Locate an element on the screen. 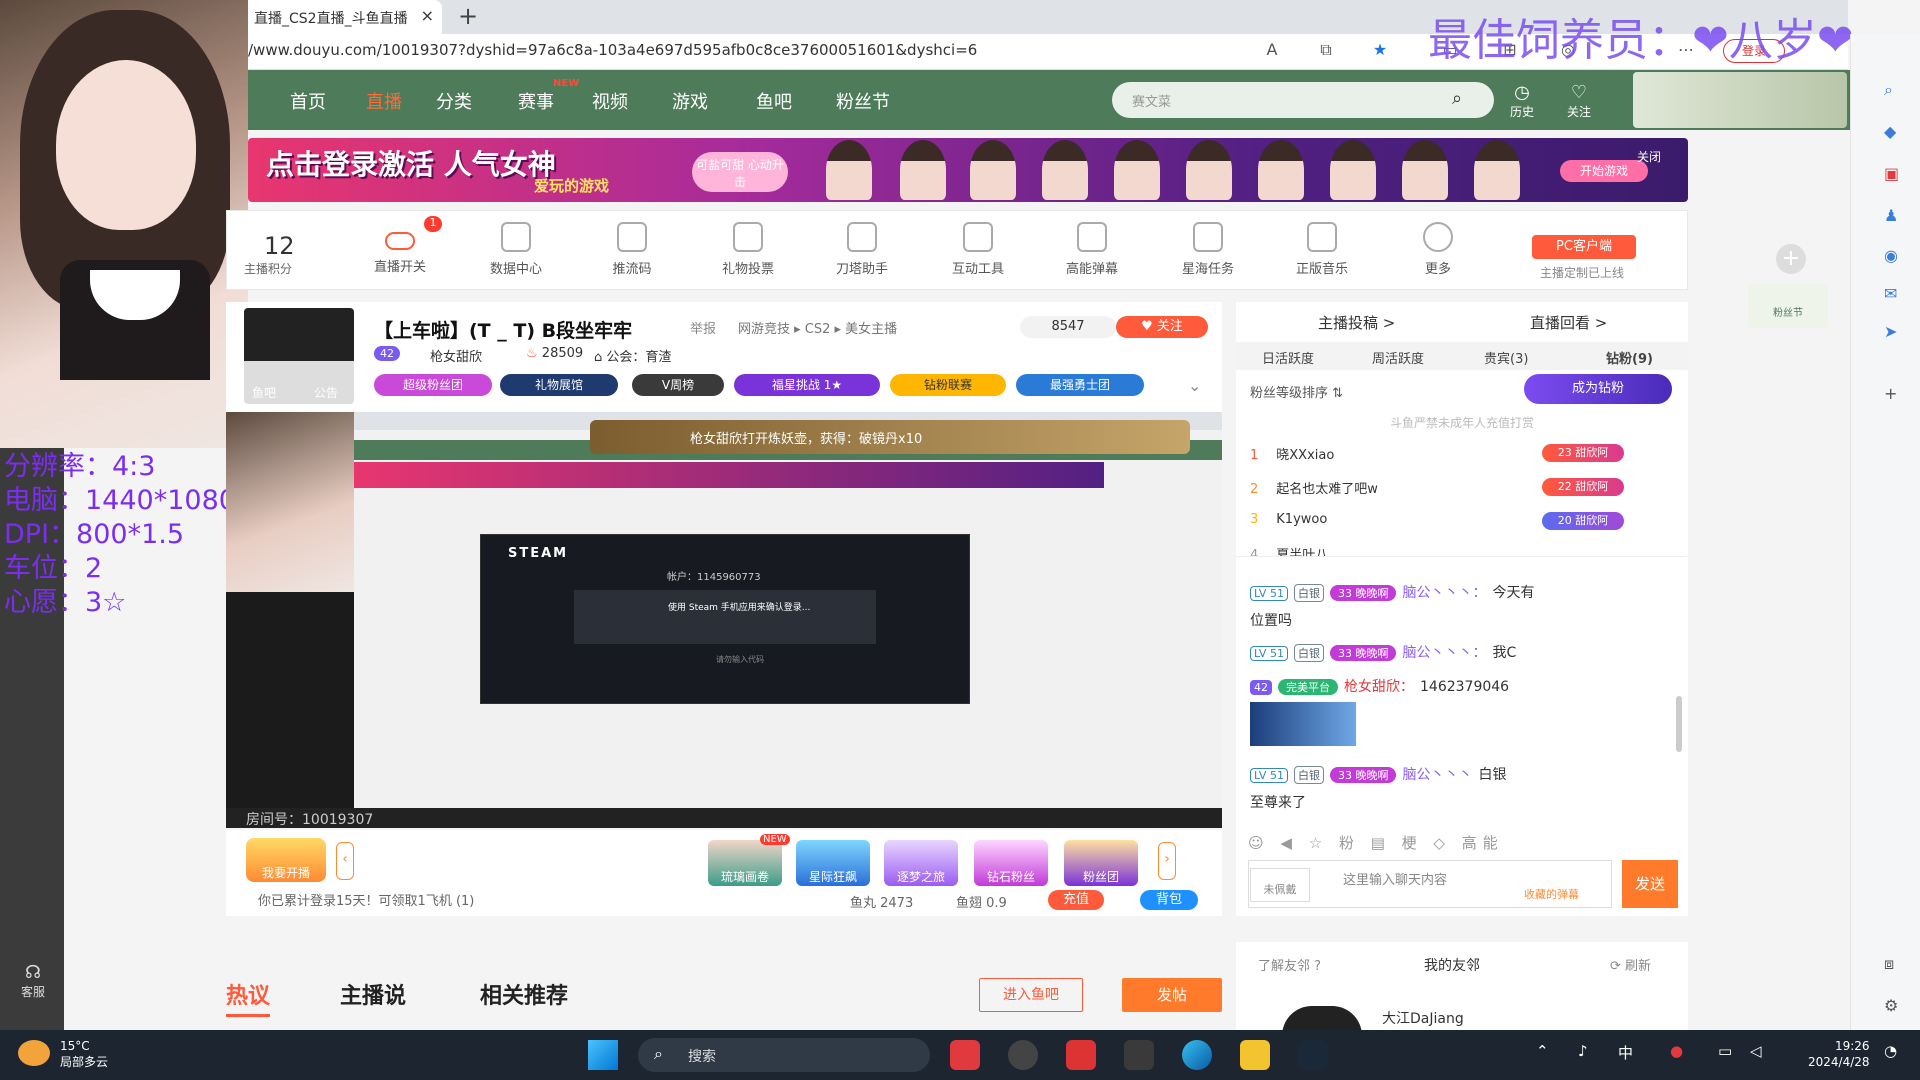  pill-brave-team: 最强勇士团 is located at coordinates (1080, 385).